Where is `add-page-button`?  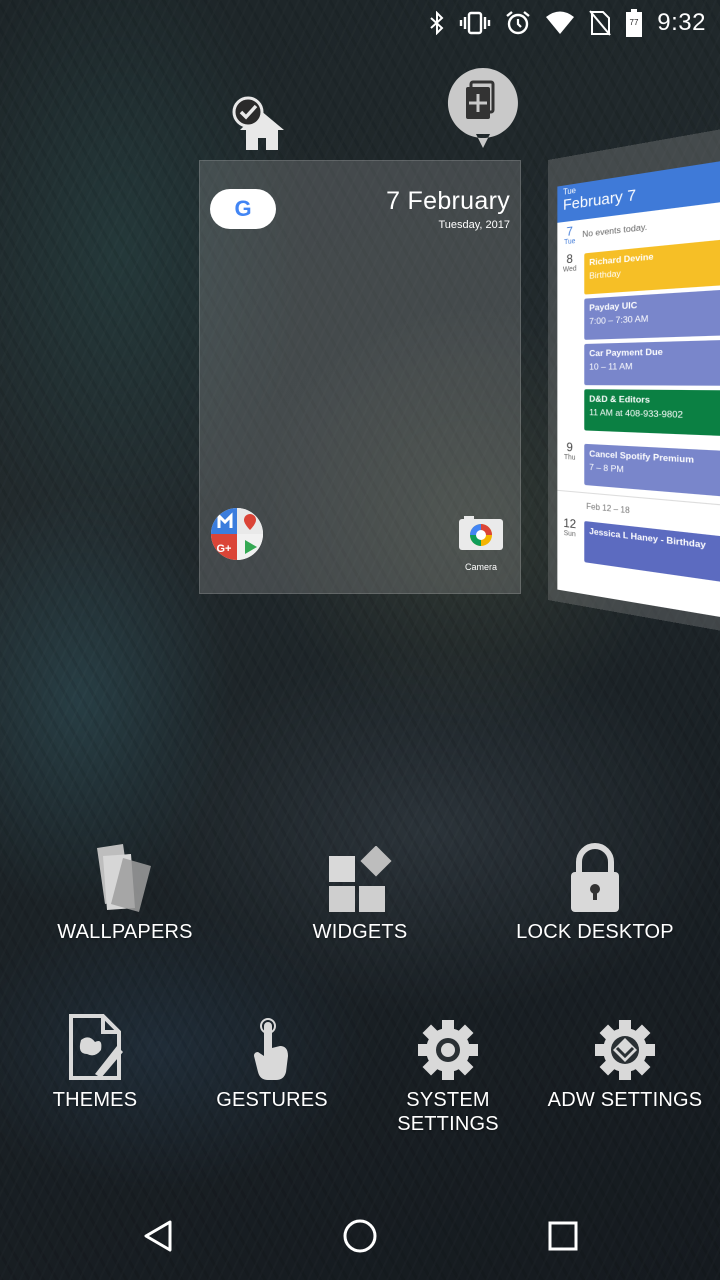
add-page-button is located at coordinates (483, 108).